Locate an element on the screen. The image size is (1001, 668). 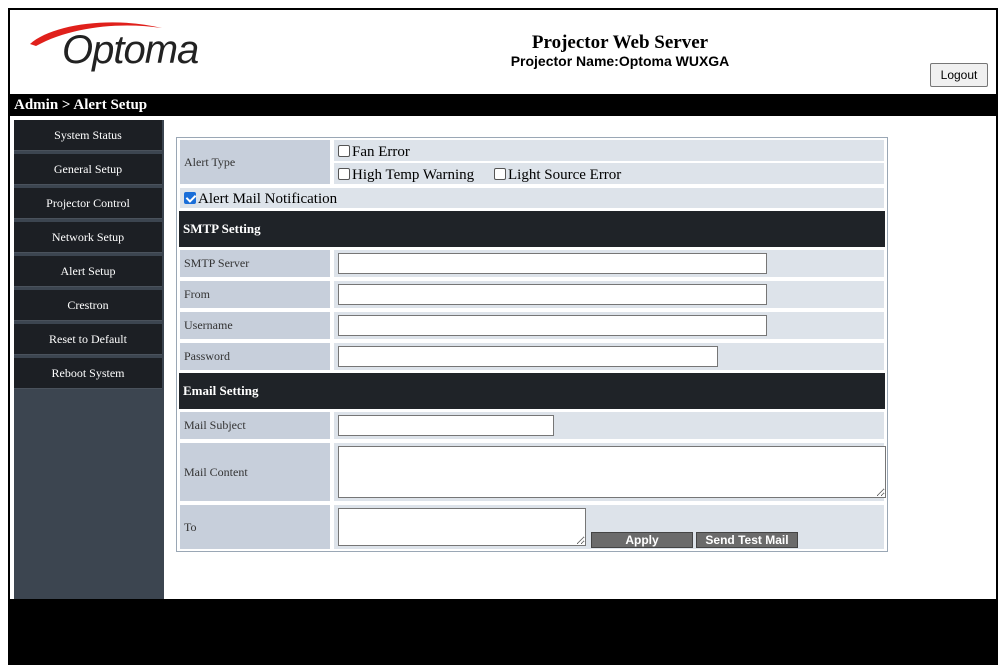
page-title: Projector Web Server is located at coordinates (620, 42).